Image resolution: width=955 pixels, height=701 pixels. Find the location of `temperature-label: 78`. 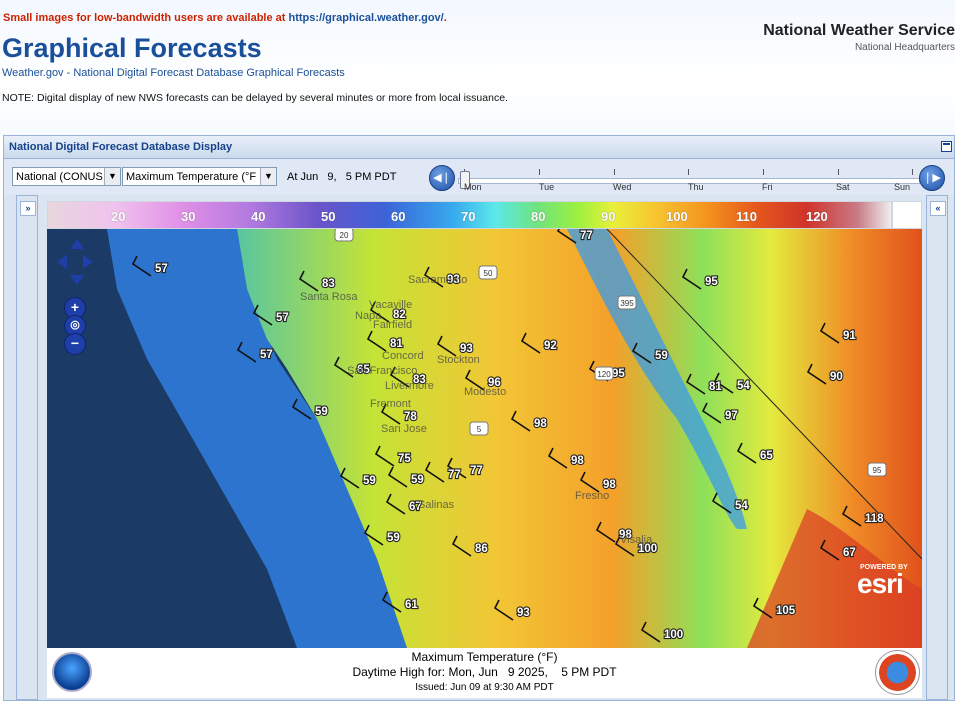

temperature-label: 78 is located at coordinates (410, 417).